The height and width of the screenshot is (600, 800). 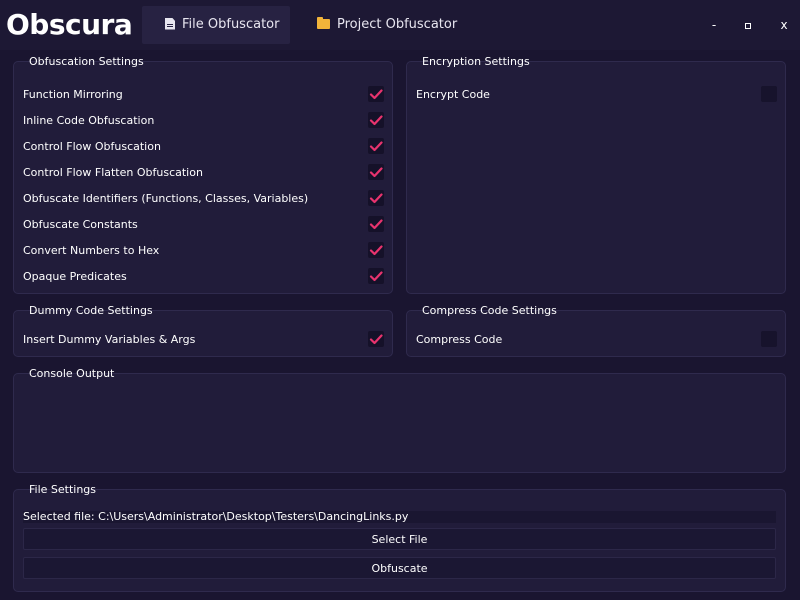 I want to click on option-label: Insert Dummy Variables & Args, so click(x=109, y=339).